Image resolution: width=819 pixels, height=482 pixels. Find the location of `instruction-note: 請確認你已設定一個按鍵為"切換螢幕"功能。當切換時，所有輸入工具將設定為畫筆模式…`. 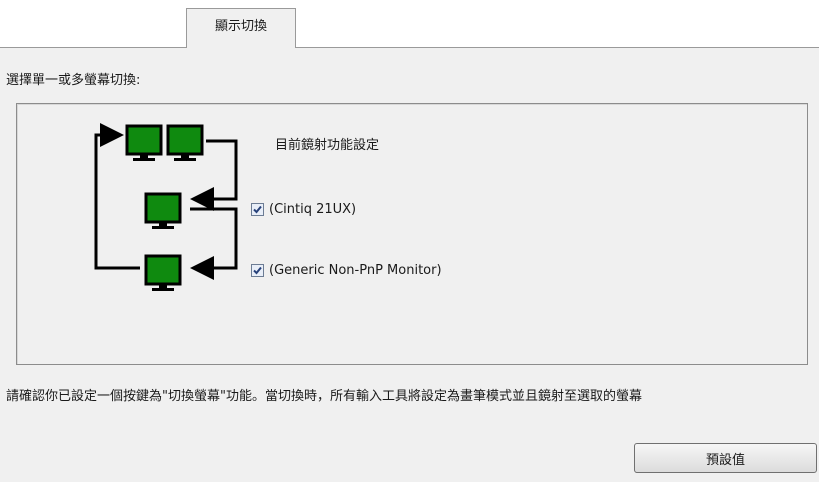

instruction-note: 請確認你已設定一個按鍵為"切換螢幕"功能。當切換時，所有輸入工具將設定為畫筆模式… is located at coordinates (324, 396).